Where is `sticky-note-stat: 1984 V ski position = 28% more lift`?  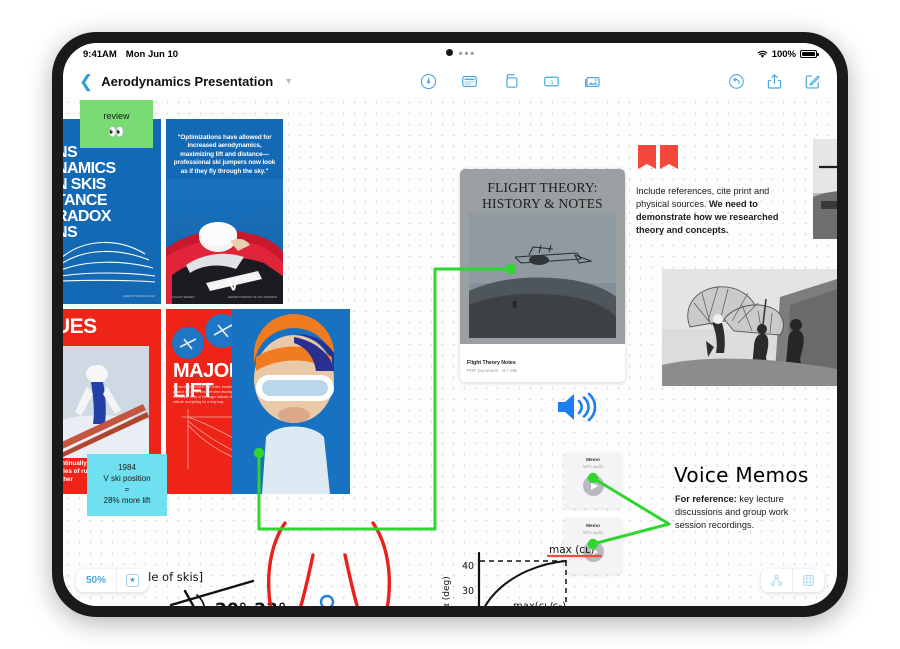
sticky-note-stat: 1984 V ski position = 28% more lift is located at coordinates (127, 485).